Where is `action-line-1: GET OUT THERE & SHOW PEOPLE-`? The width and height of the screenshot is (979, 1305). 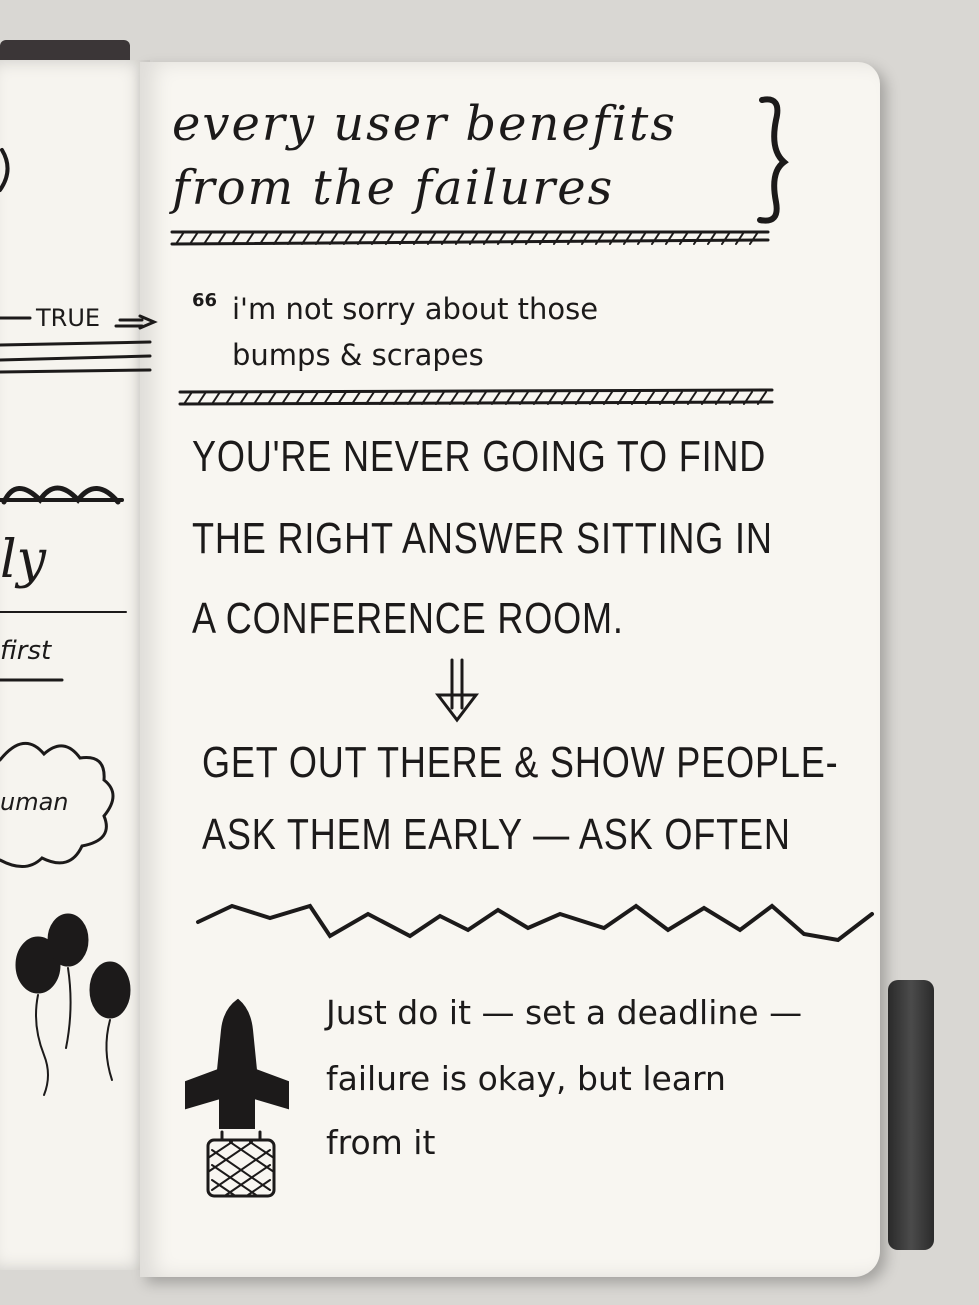
action-line-1: GET OUT THERE & SHOW PEOPLE- is located at coordinates (520, 762).